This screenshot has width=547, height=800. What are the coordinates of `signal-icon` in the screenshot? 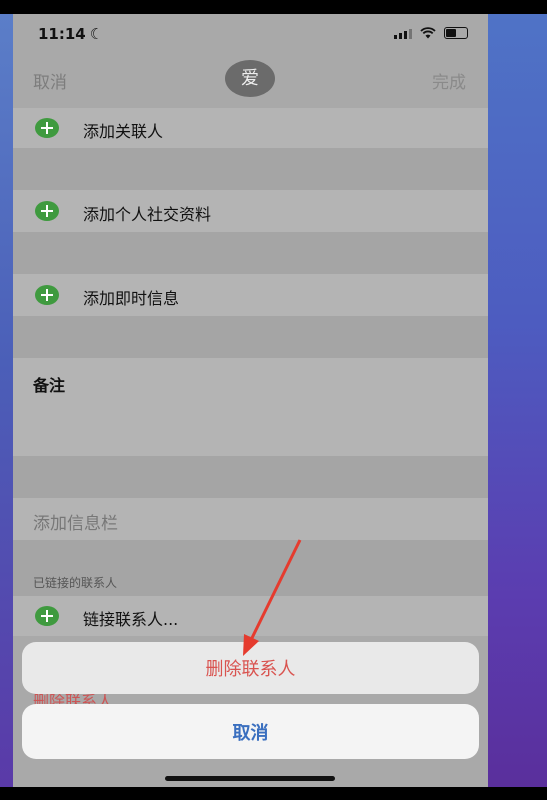 It's located at (403, 33).